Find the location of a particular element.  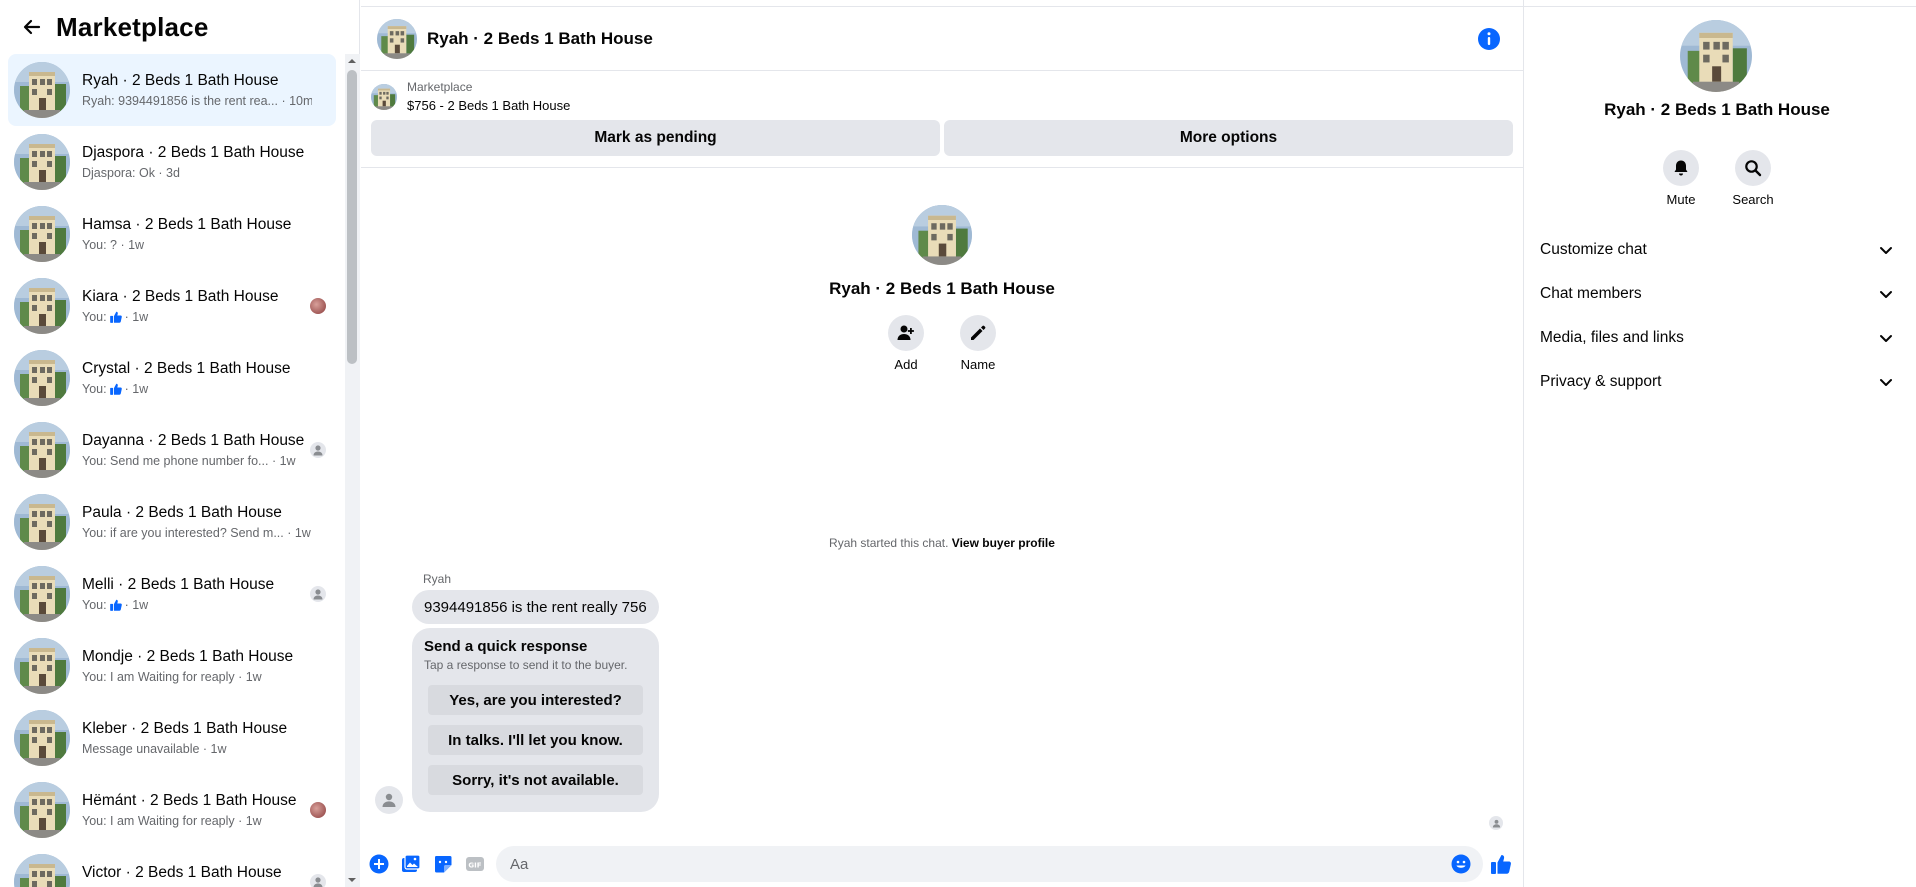

mute-label: Mute is located at coordinates (1681, 199).